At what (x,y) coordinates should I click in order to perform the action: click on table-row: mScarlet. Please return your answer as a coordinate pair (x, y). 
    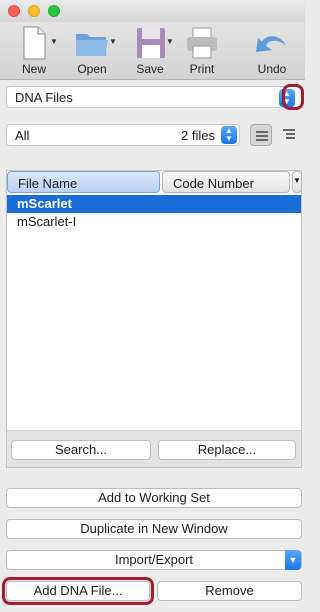
    Looking at the image, I should click on (154, 204).